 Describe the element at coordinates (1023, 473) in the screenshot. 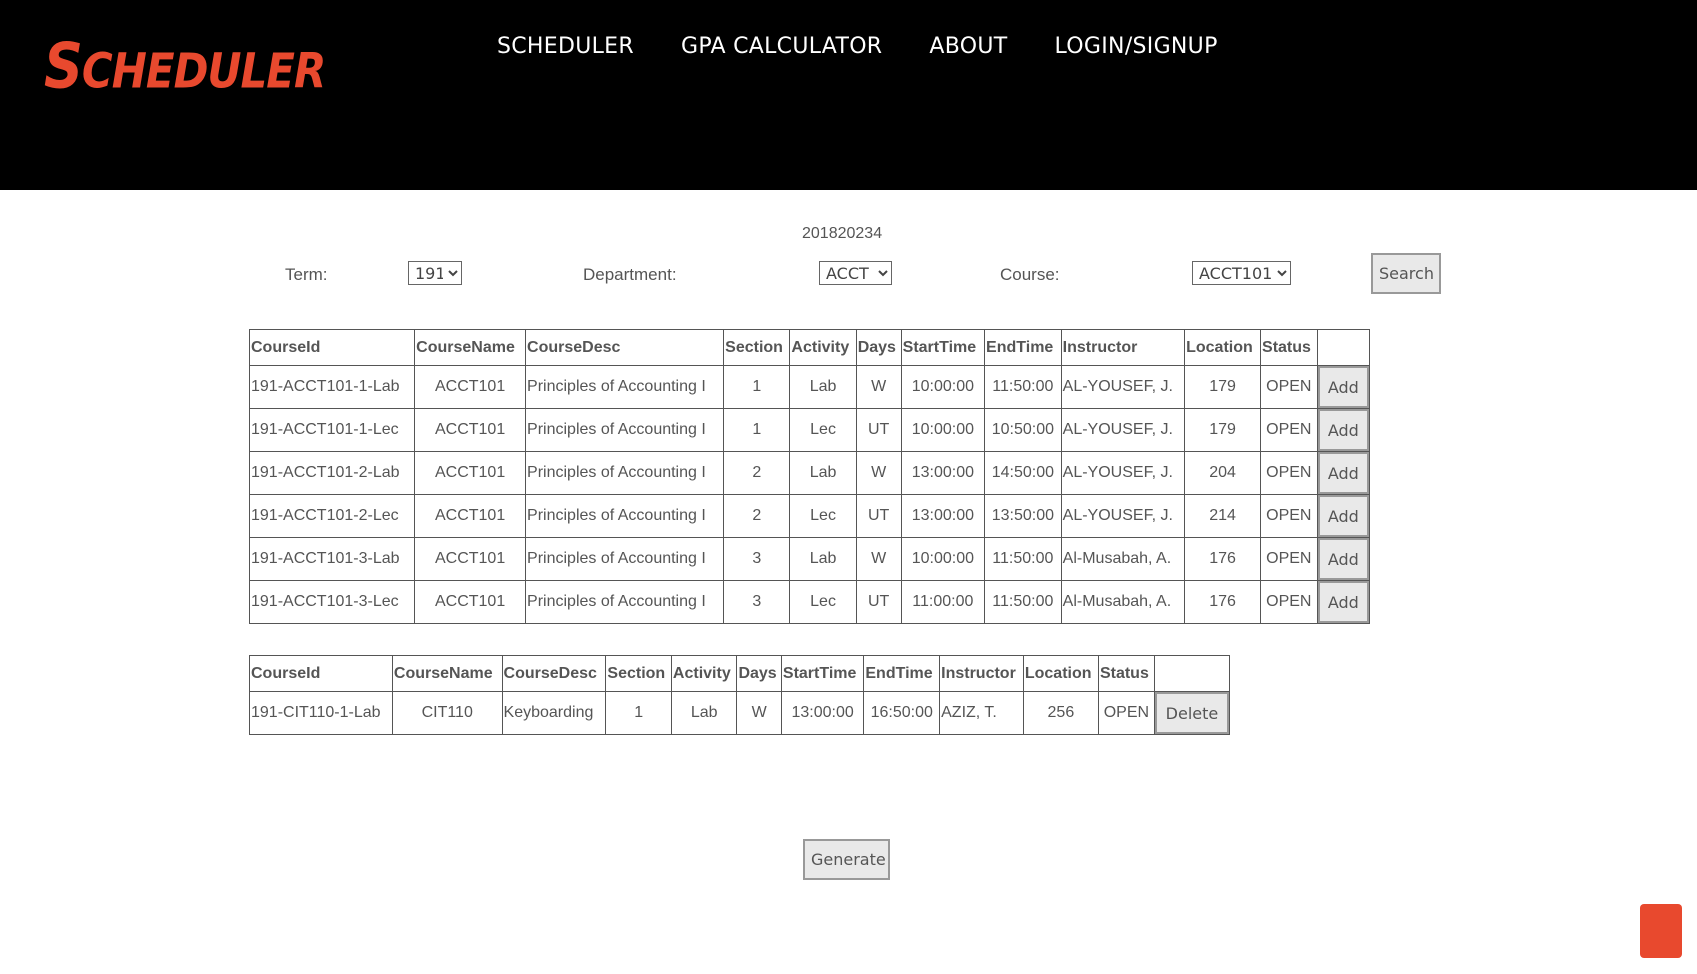

I see `cell-end: 14:50:00` at that location.